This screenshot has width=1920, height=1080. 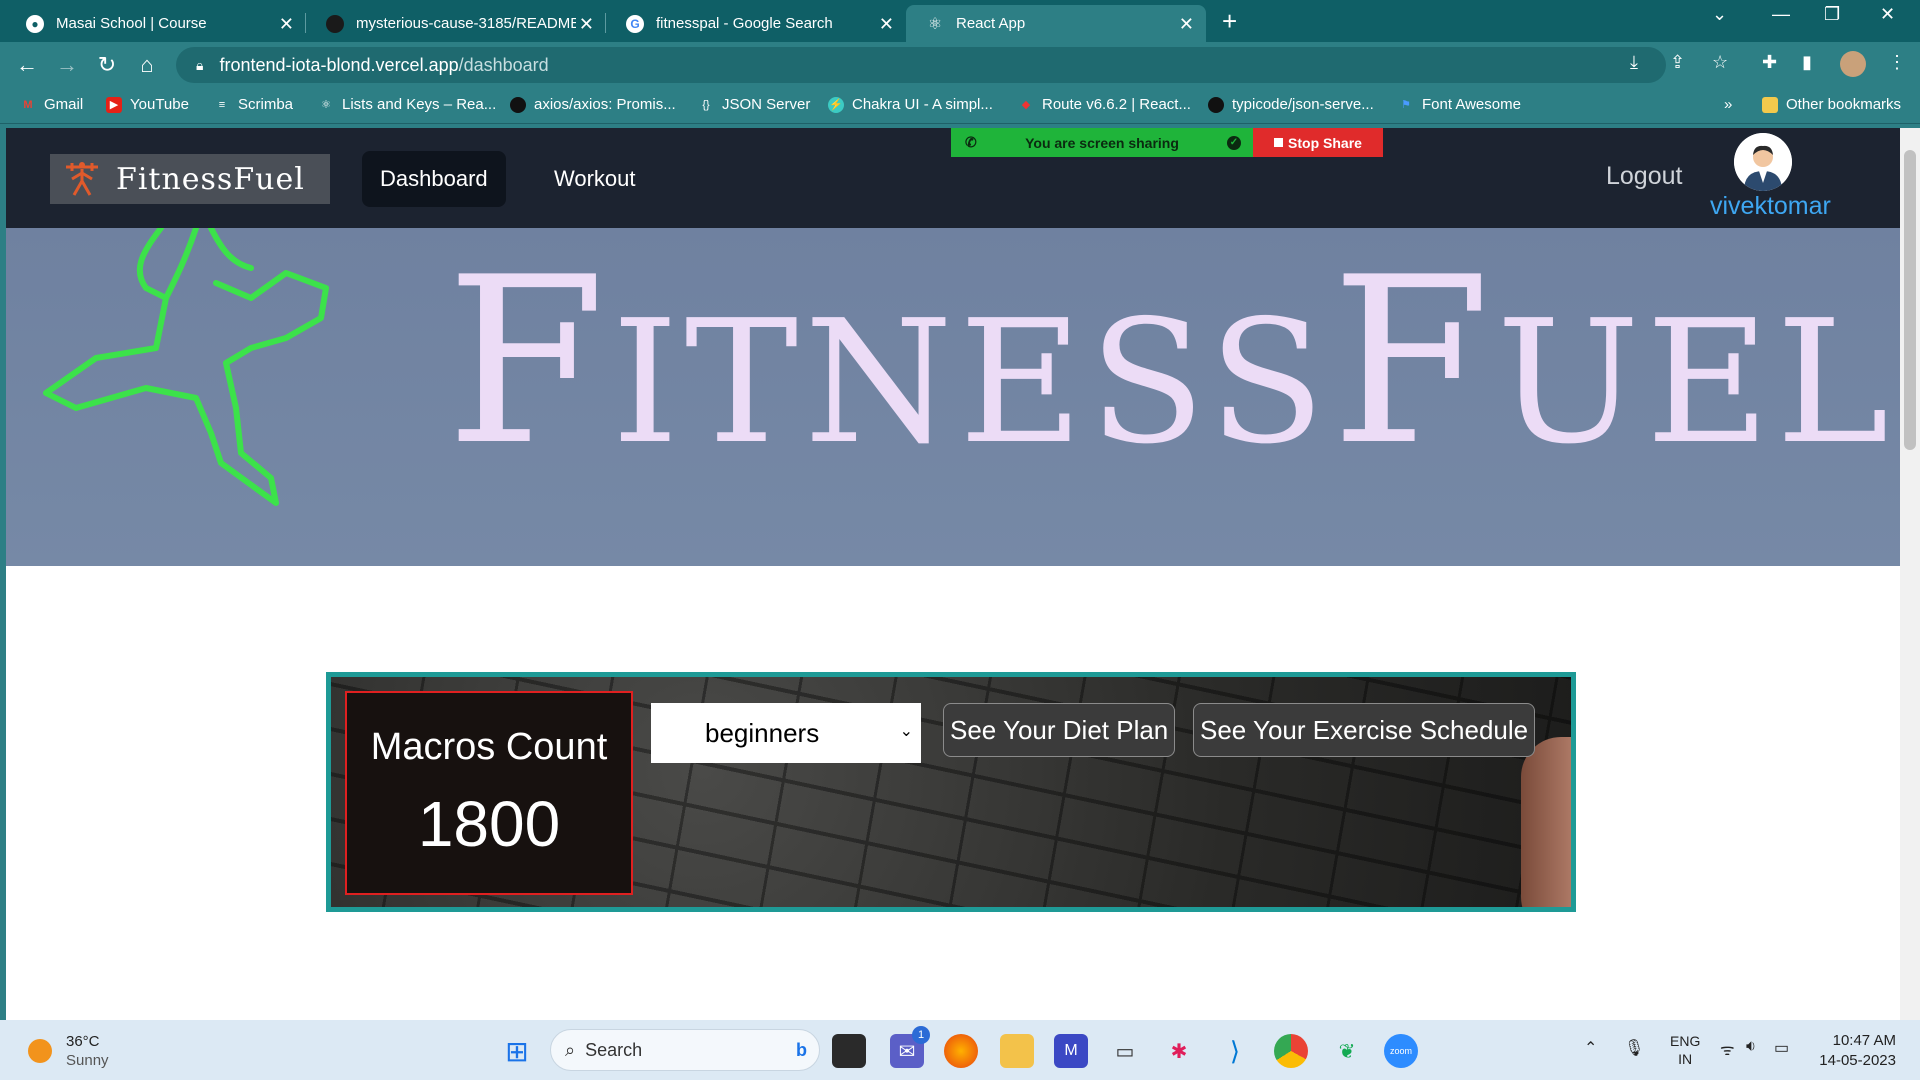 What do you see at coordinates (595, 179) in the screenshot?
I see `nav-workout: Workout` at bounding box center [595, 179].